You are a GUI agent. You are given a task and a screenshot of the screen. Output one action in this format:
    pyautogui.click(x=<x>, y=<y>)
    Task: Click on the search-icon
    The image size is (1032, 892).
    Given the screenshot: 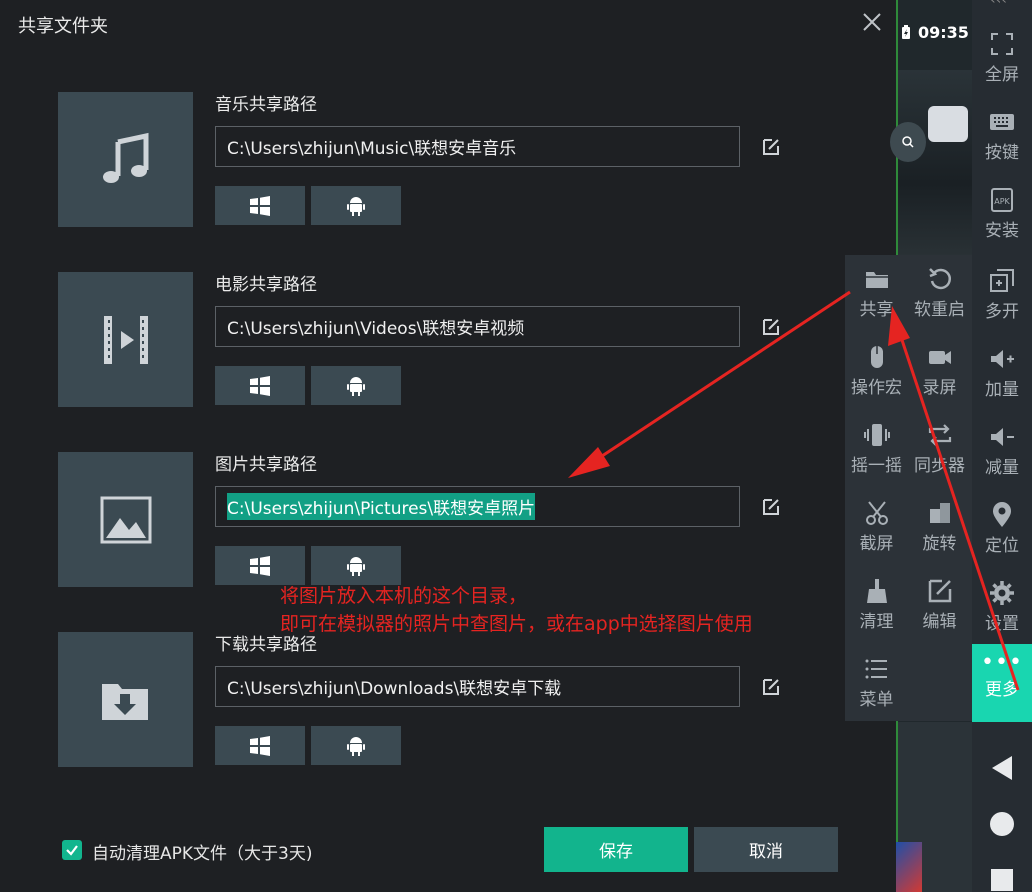 What is the action you would take?
    pyautogui.click(x=908, y=142)
    